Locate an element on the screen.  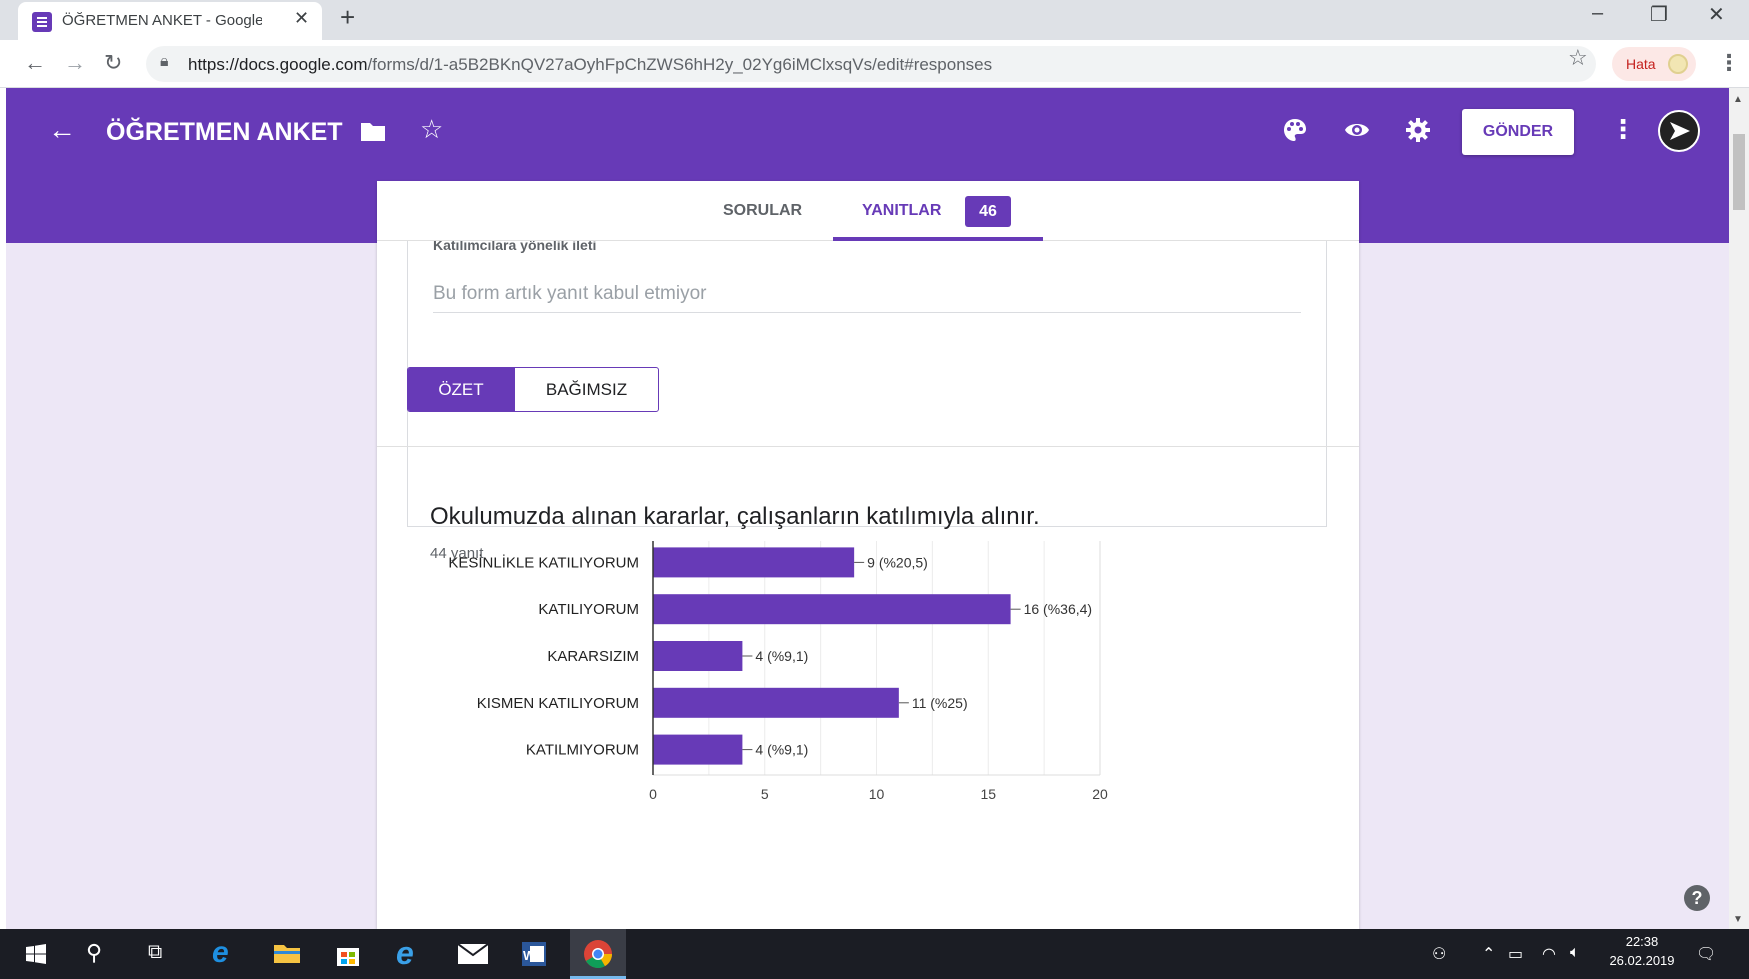
chart-x-tick-label: 10 is located at coordinates (877, 794).